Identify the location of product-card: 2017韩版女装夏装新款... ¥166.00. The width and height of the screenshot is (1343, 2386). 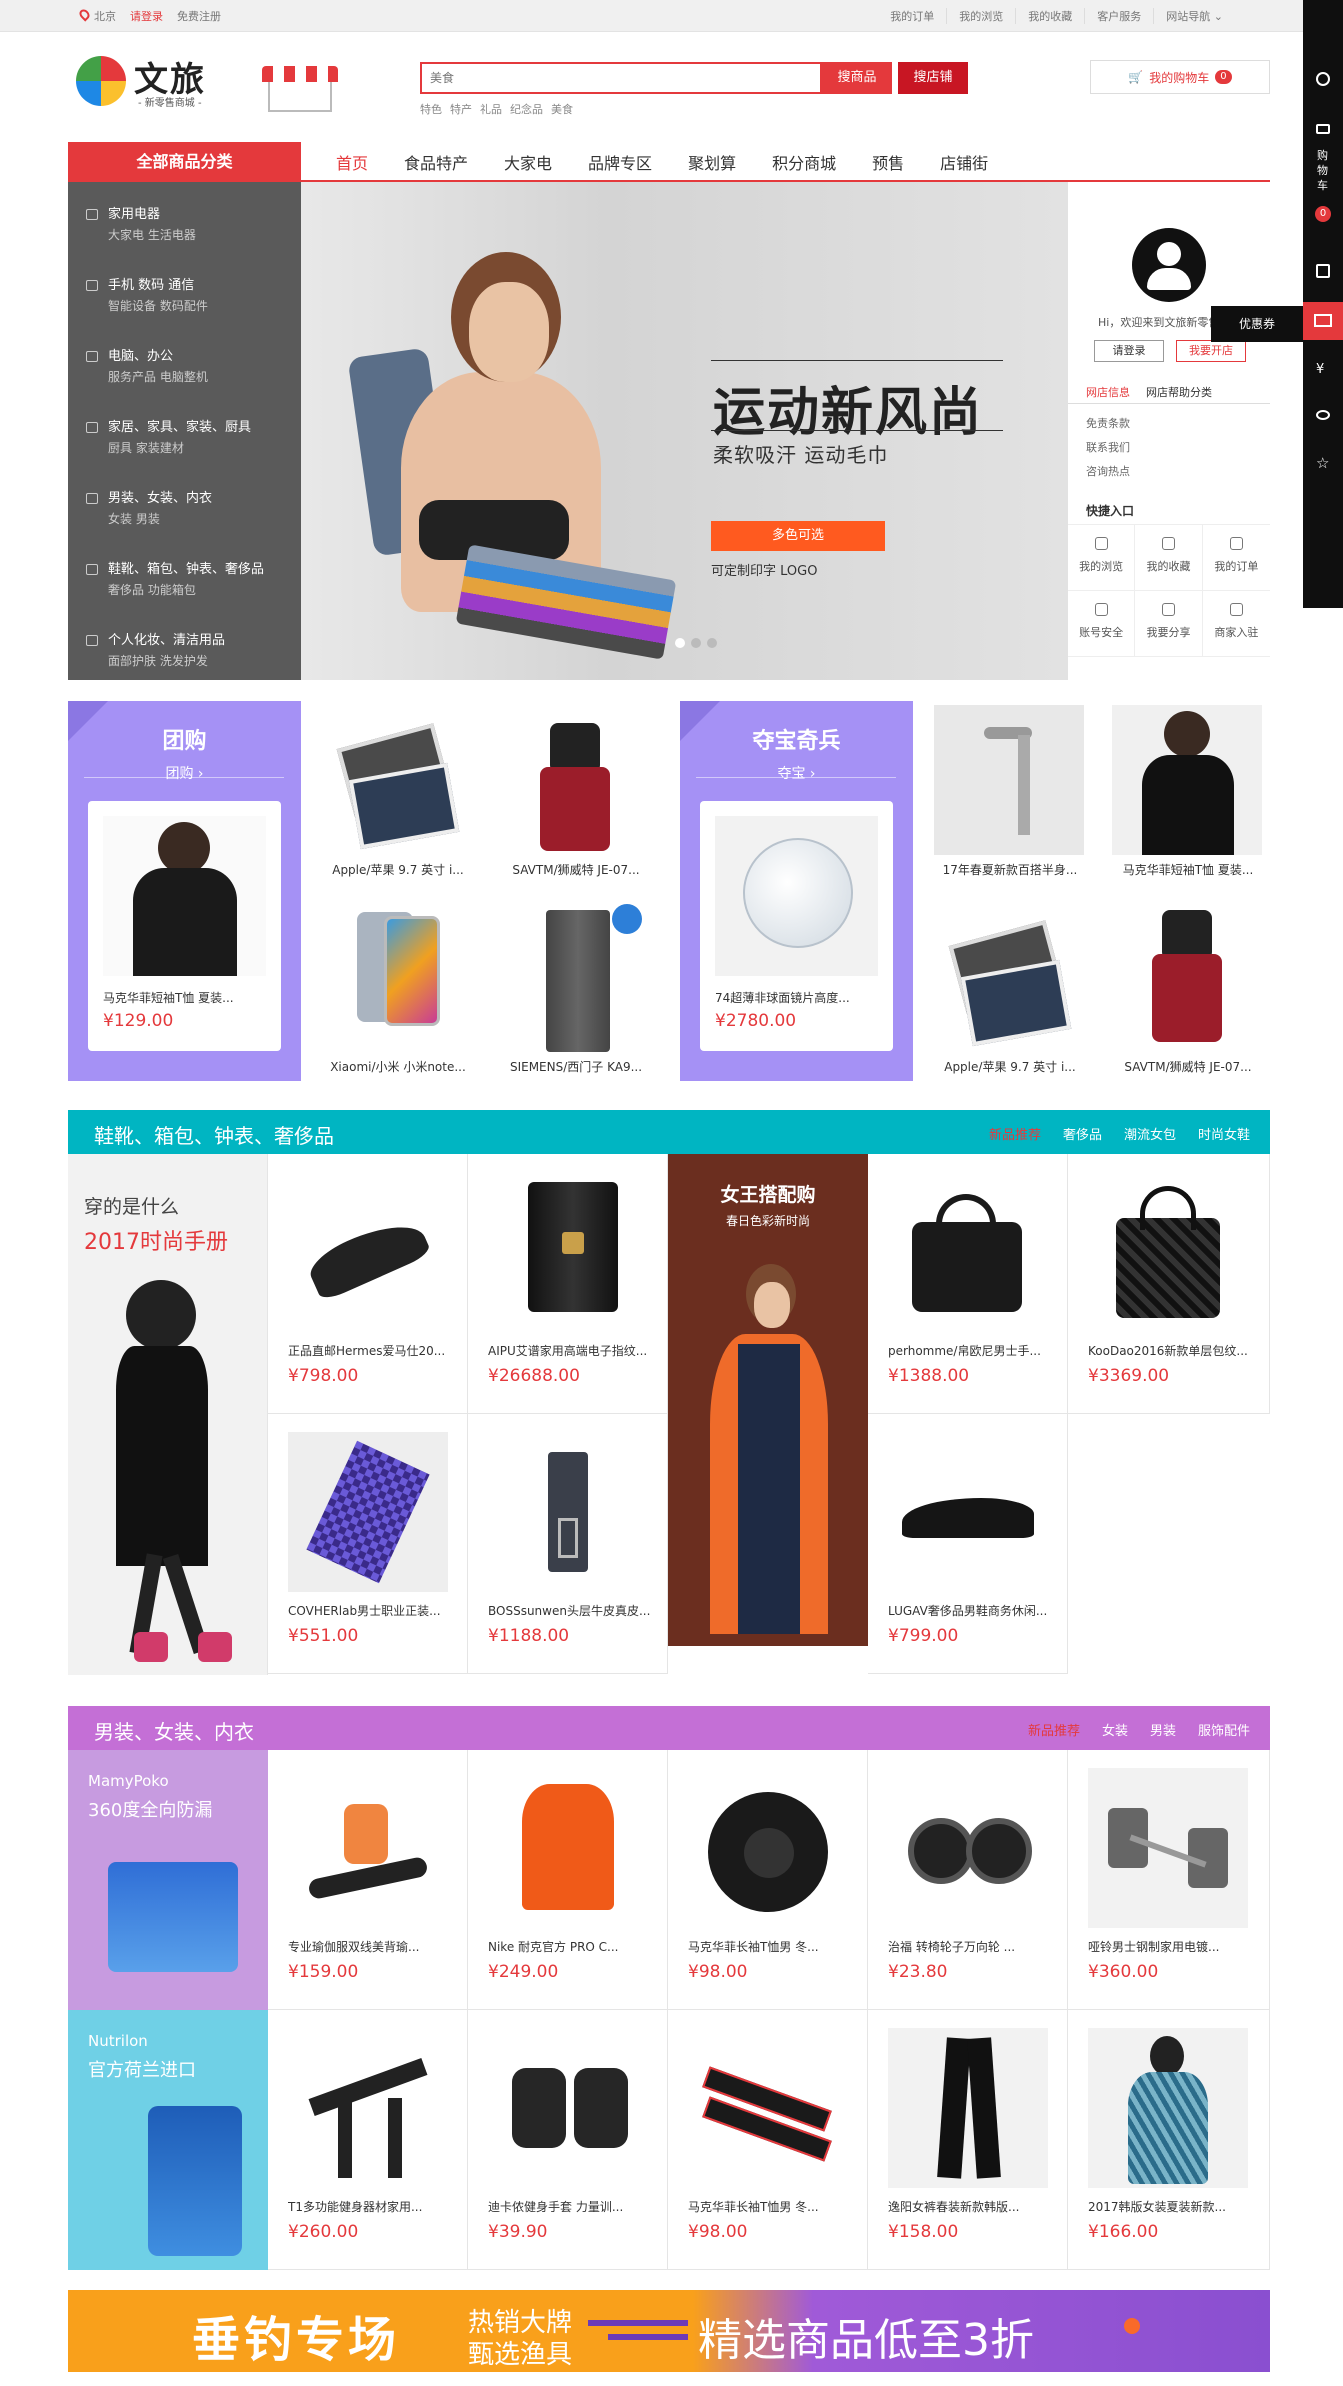
(1169, 2140).